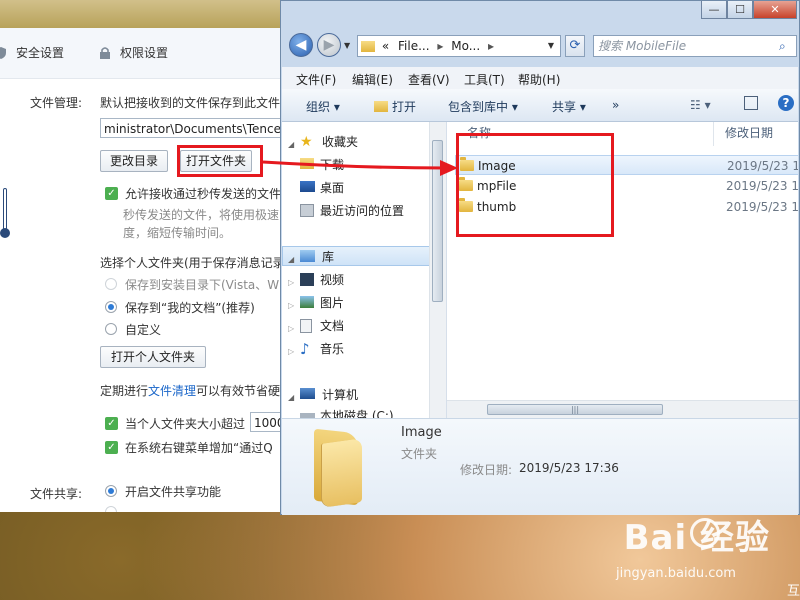 The image size is (800, 600). I want to click on menu-help: 帮助(H), so click(539, 79).